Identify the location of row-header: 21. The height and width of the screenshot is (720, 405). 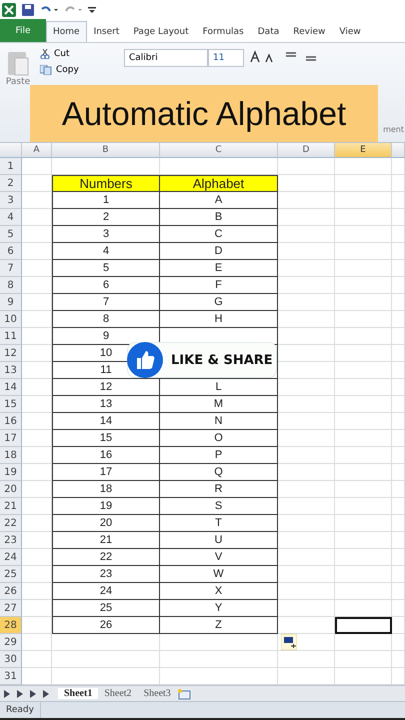
(11, 506).